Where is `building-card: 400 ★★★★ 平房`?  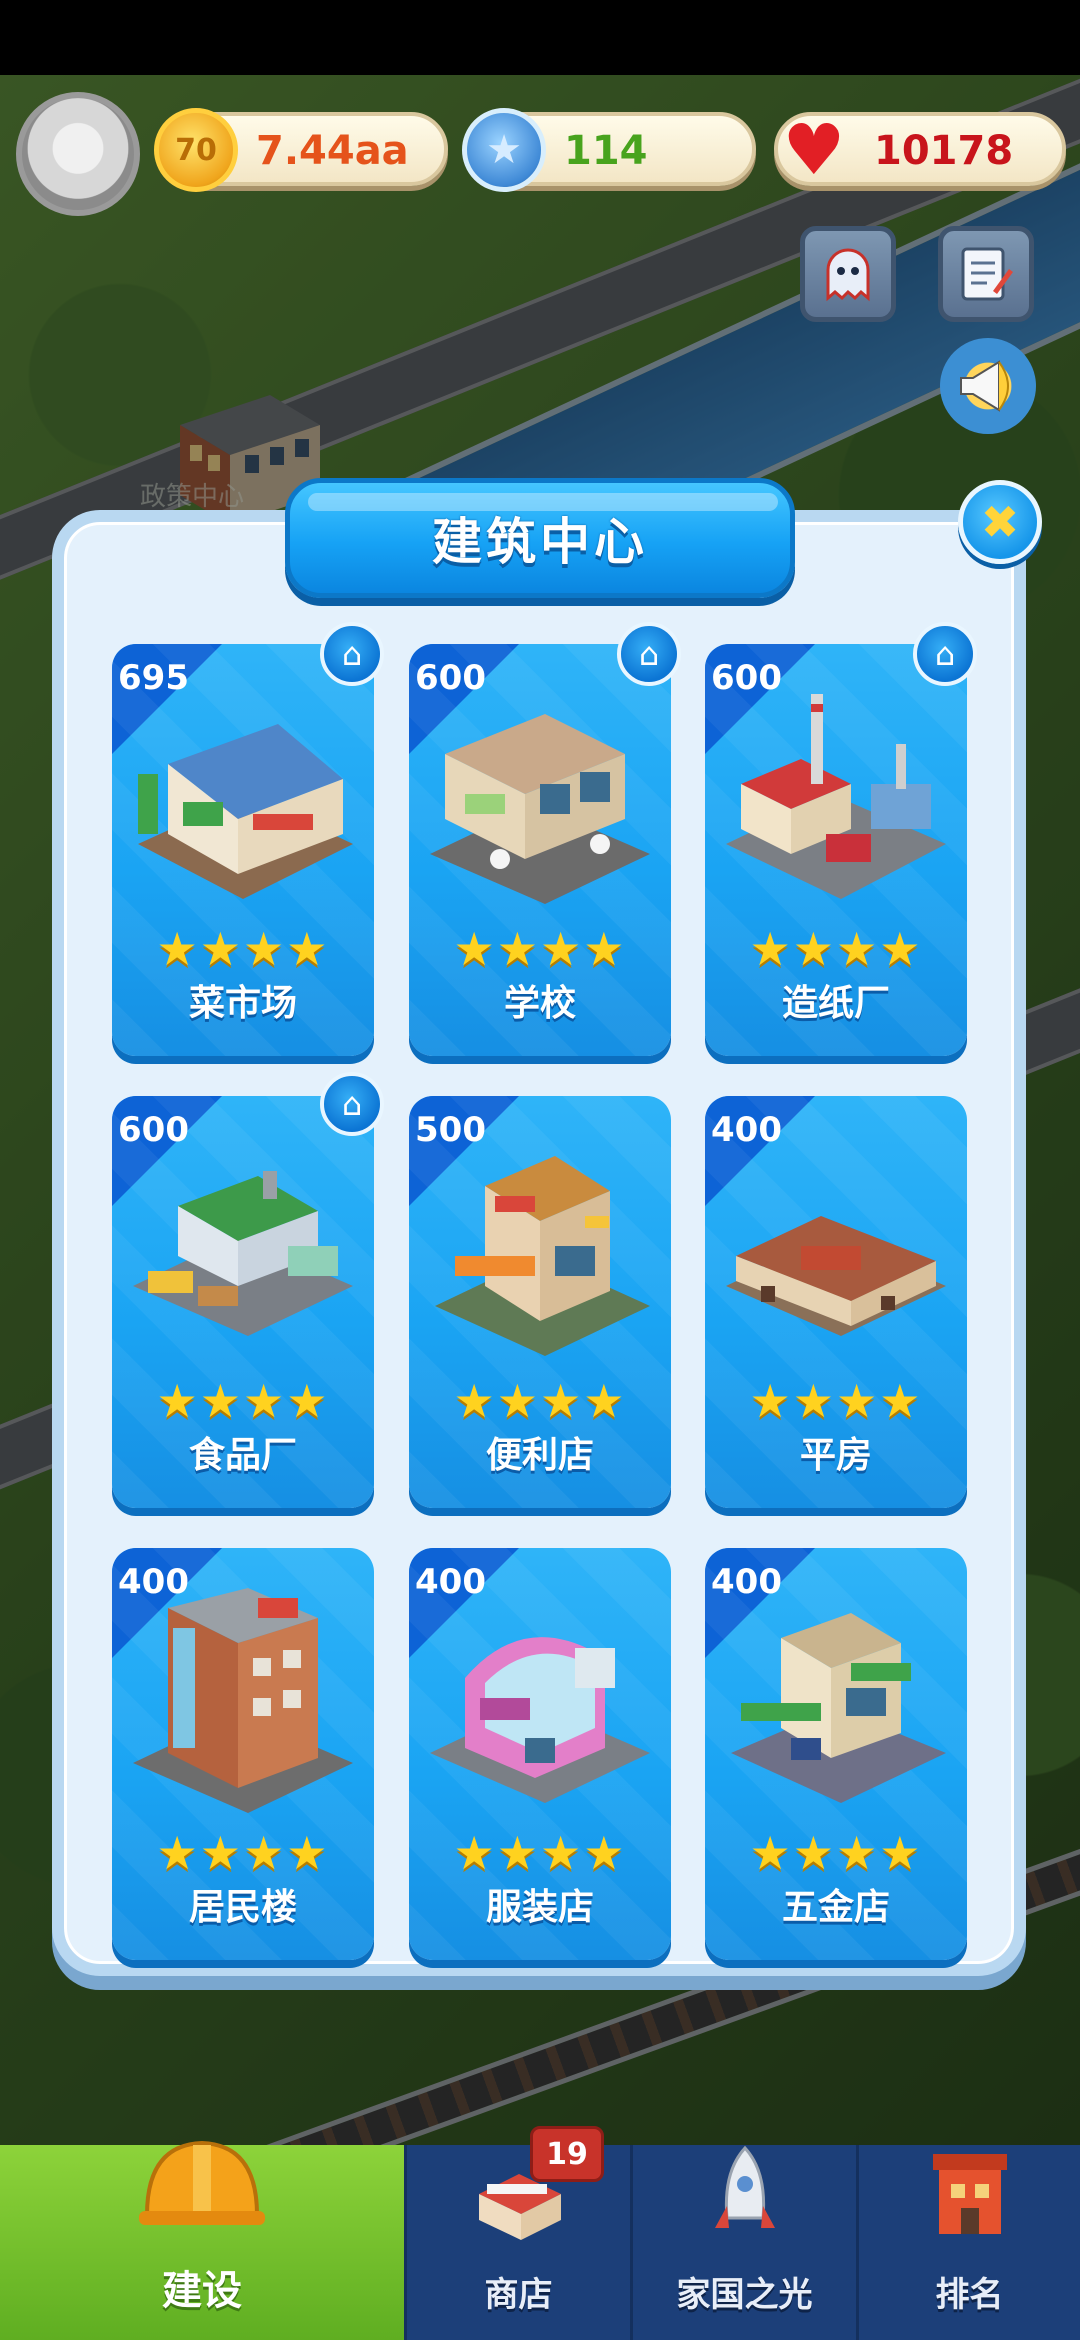 building-card: 400 ★★★★ 平房 is located at coordinates (836, 1302).